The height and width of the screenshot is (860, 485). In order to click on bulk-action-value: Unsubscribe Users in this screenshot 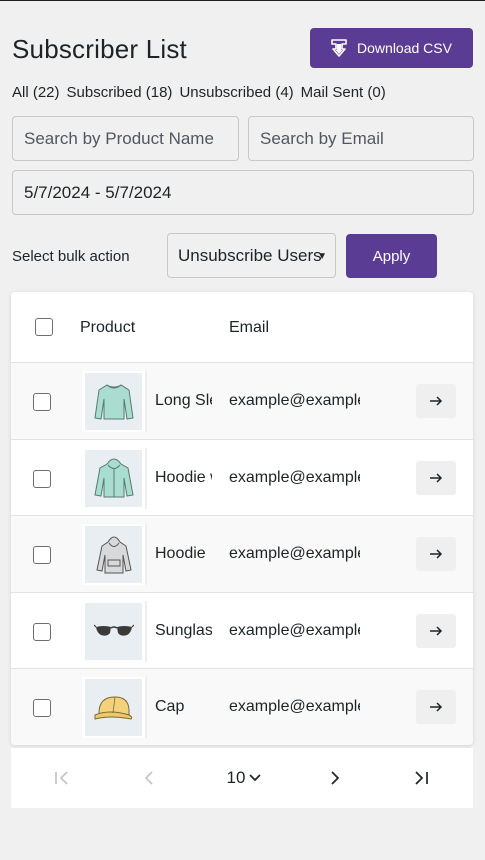, I will do `click(250, 255)`.